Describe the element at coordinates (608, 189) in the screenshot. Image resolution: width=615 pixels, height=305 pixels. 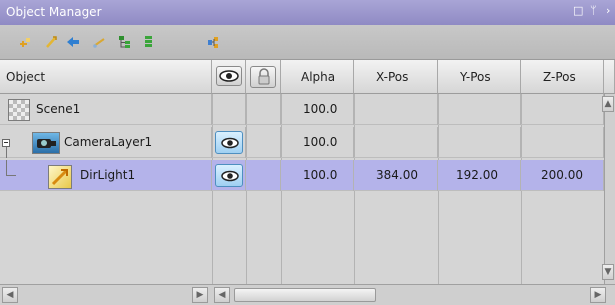
I see `vertical-scrollbar: ▲ ▼` at that location.